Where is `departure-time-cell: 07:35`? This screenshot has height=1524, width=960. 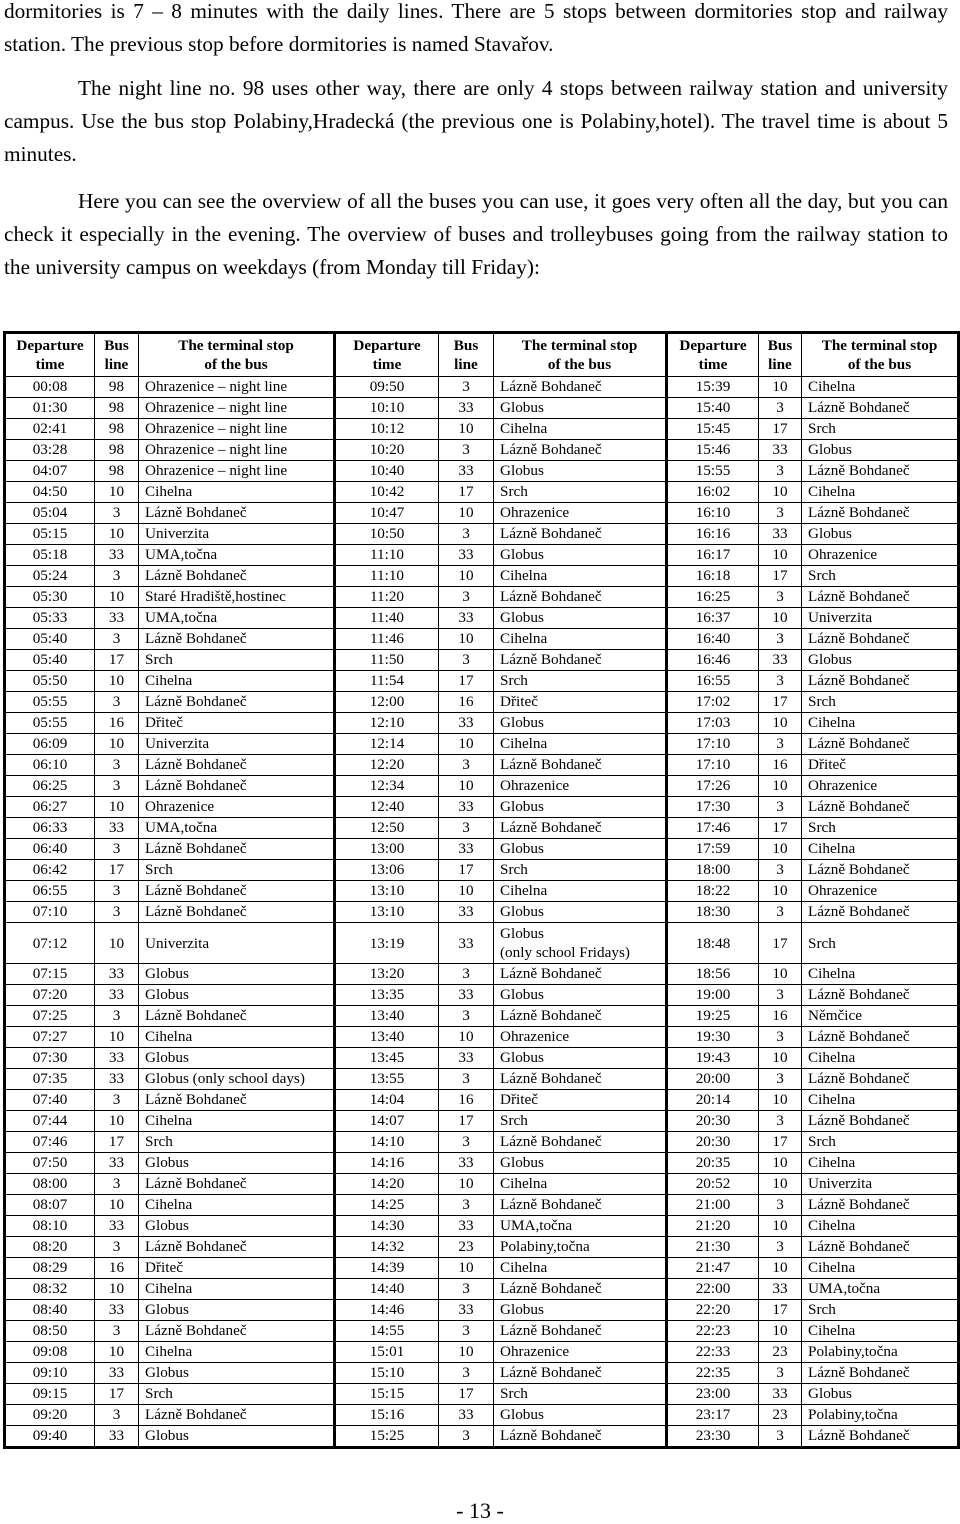
departure-time-cell: 07:35 is located at coordinates (49, 1079).